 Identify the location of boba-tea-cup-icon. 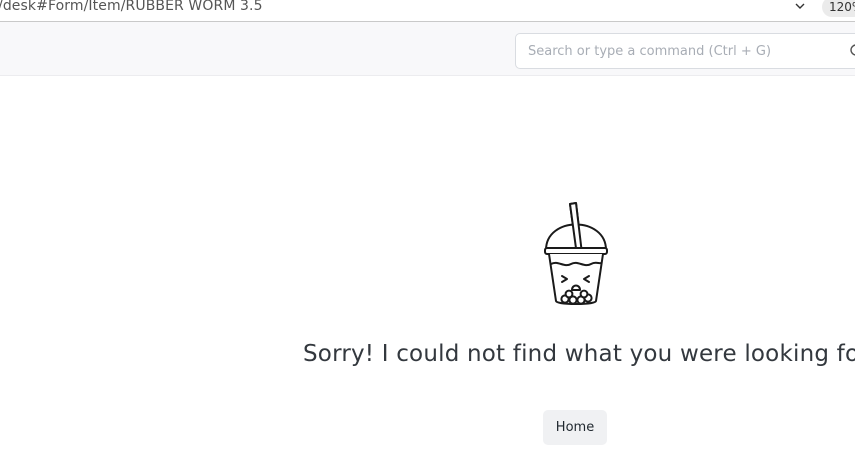
(576, 253).